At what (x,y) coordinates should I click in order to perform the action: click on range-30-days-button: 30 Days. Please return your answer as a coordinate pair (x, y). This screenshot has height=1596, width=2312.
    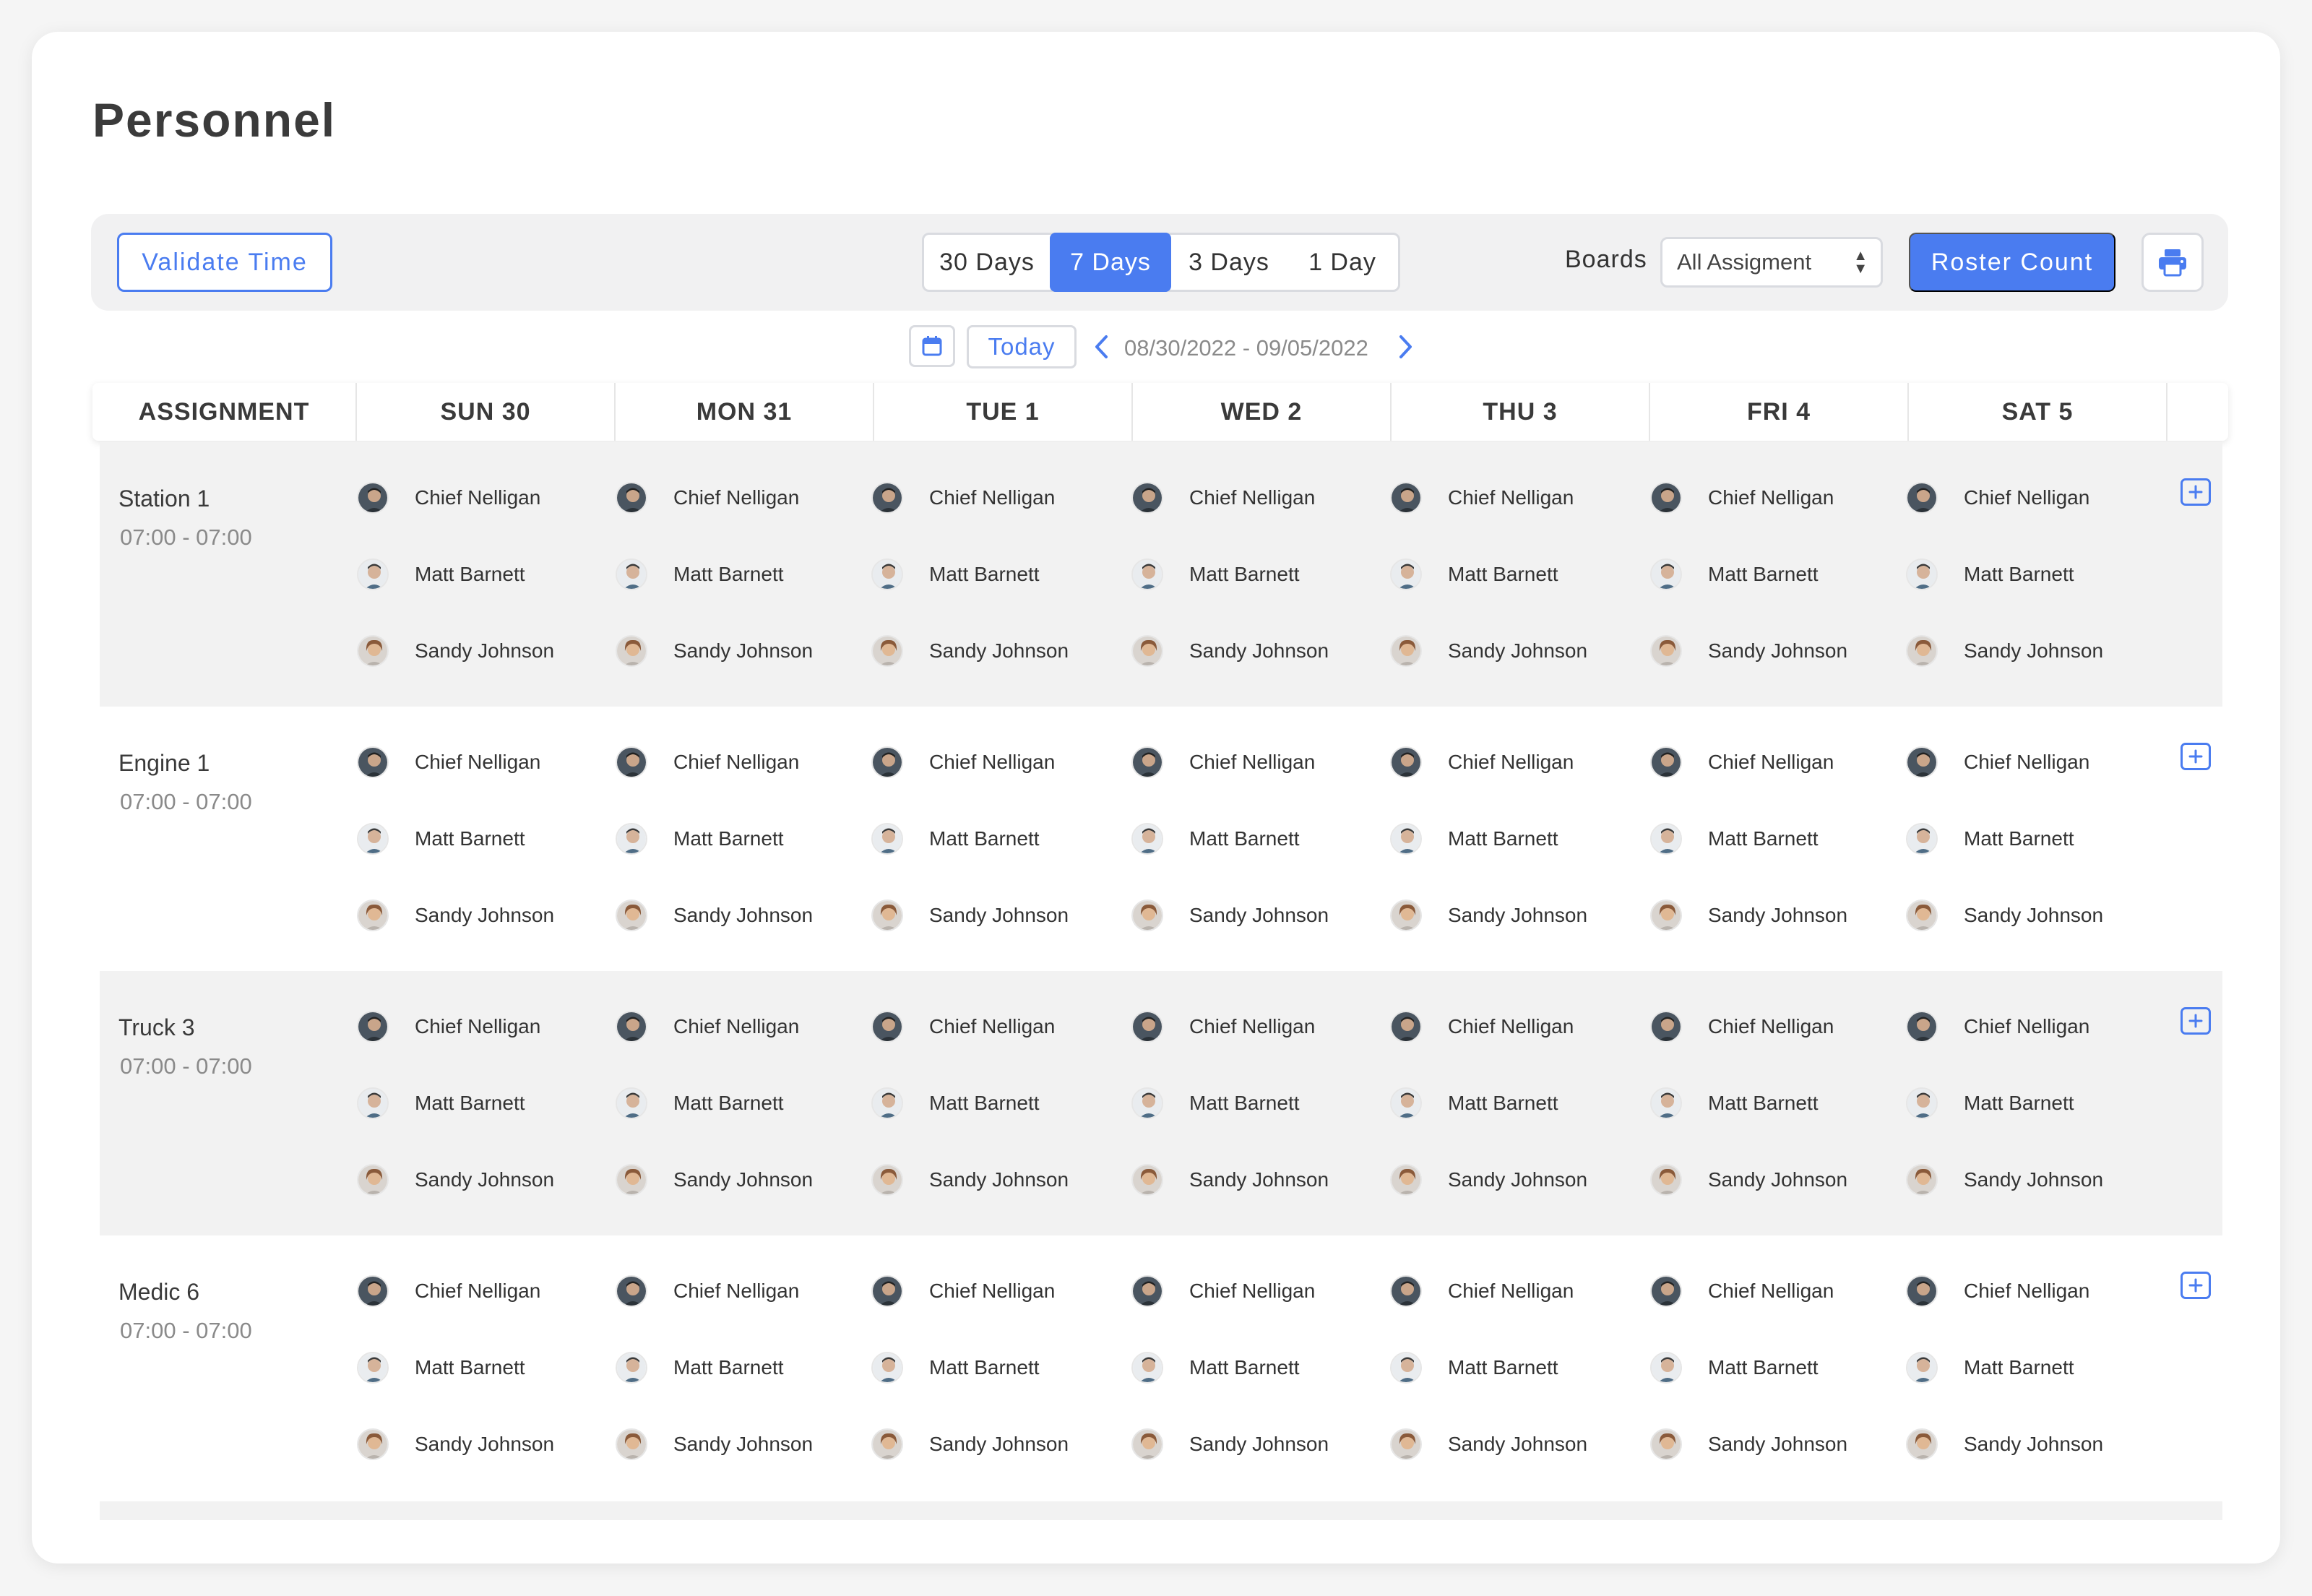
    Looking at the image, I should click on (987, 262).